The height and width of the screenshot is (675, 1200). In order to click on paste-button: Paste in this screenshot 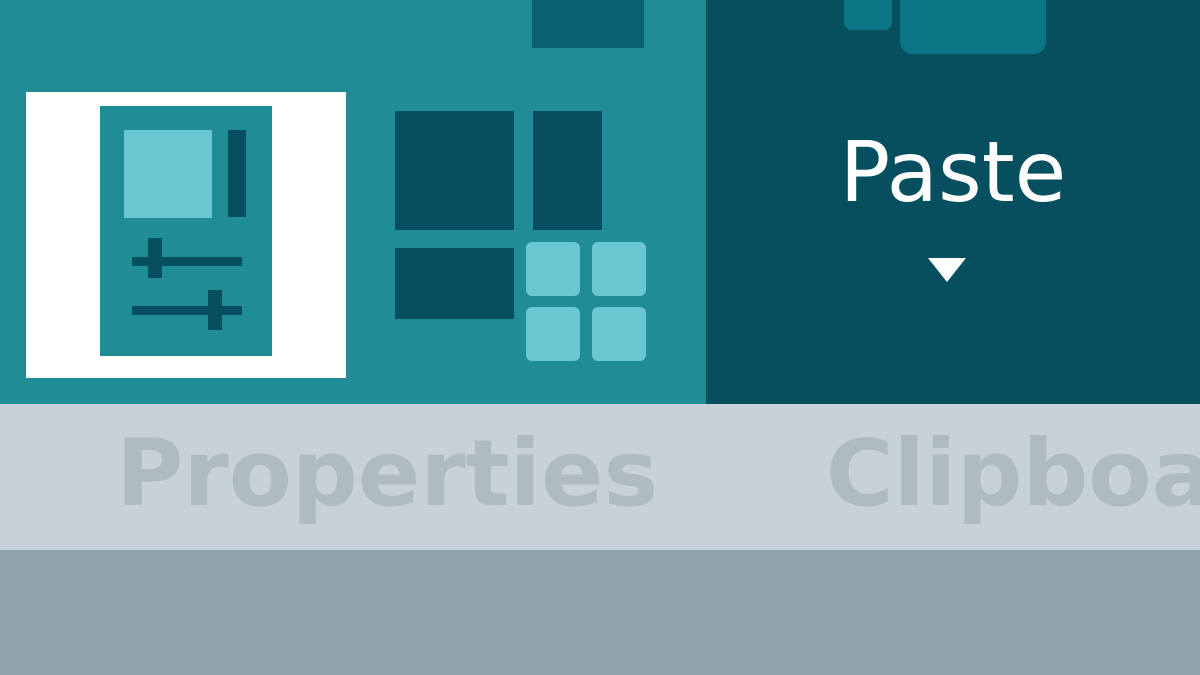, I will do `click(953, 194)`.